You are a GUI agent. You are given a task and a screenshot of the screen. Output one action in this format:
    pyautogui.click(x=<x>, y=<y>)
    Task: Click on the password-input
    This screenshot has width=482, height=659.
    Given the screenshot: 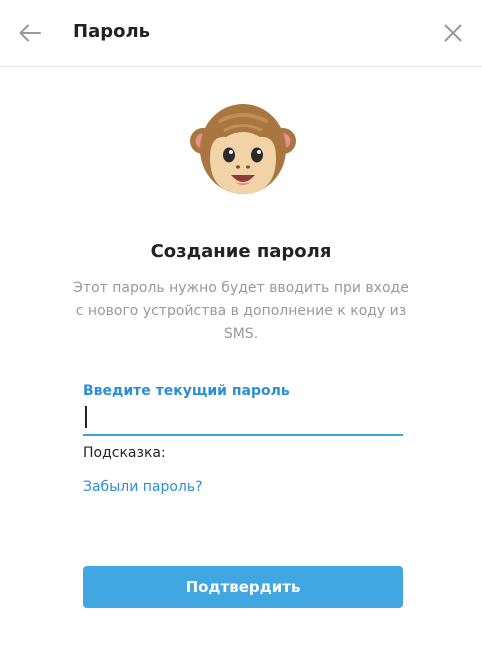 What is the action you would take?
    pyautogui.click(x=243, y=420)
    